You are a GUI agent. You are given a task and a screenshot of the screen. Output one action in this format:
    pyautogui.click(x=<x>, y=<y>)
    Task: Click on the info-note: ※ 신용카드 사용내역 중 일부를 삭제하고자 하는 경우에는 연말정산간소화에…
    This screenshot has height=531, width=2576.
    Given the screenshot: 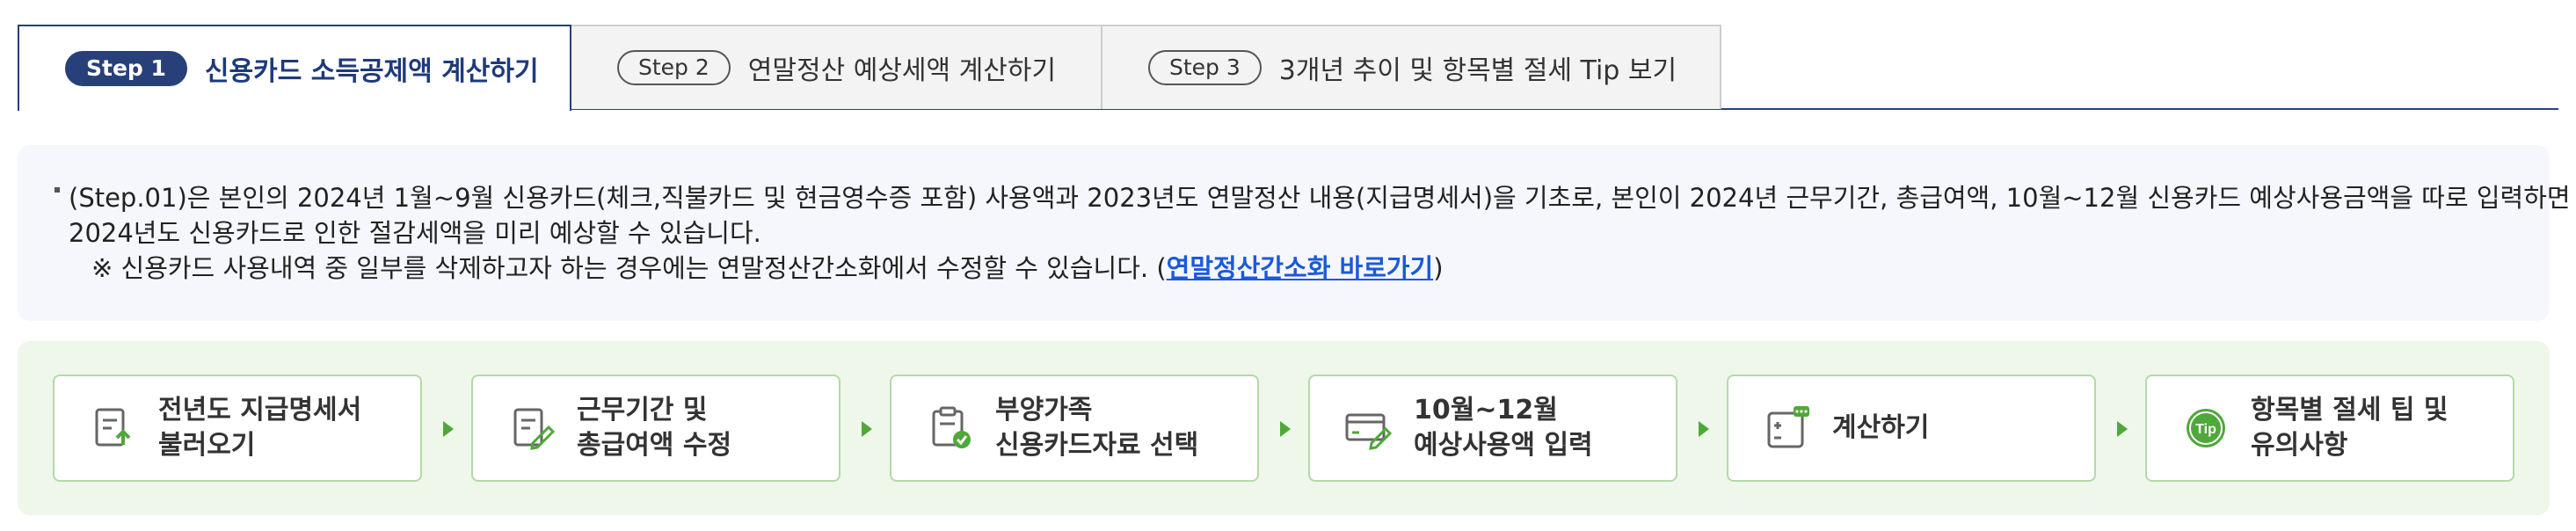 What is the action you would take?
    pyautogui.click(x=1291, y=268)
    